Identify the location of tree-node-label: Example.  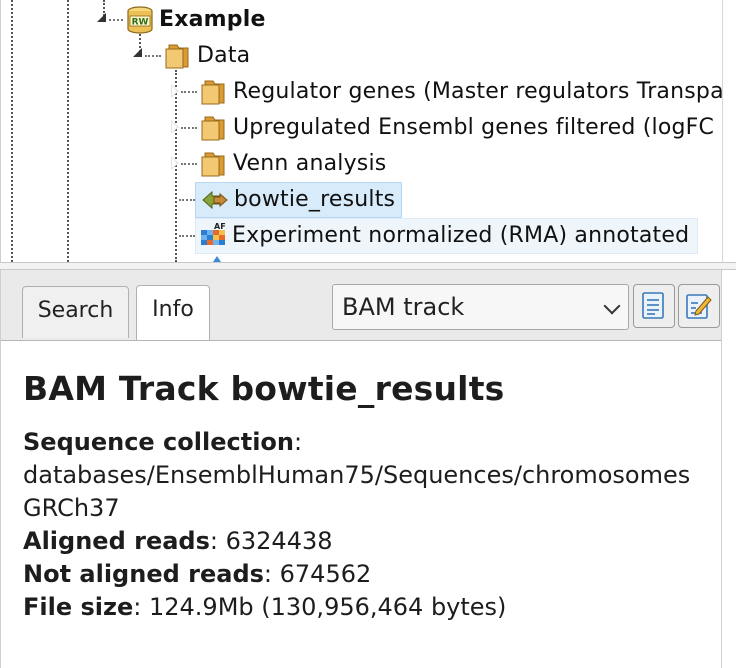
(212, 19).